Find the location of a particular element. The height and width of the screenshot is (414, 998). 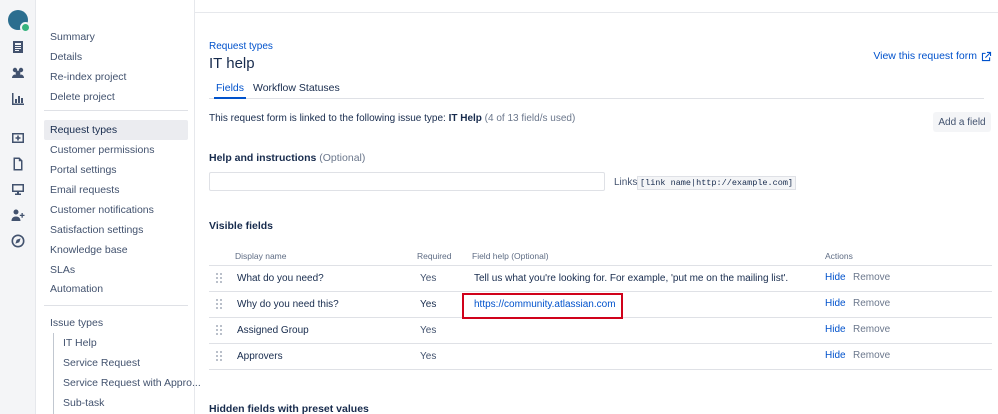

linked-field-count: (4 of 13 field/s used) is located at coordinates (528, 118).